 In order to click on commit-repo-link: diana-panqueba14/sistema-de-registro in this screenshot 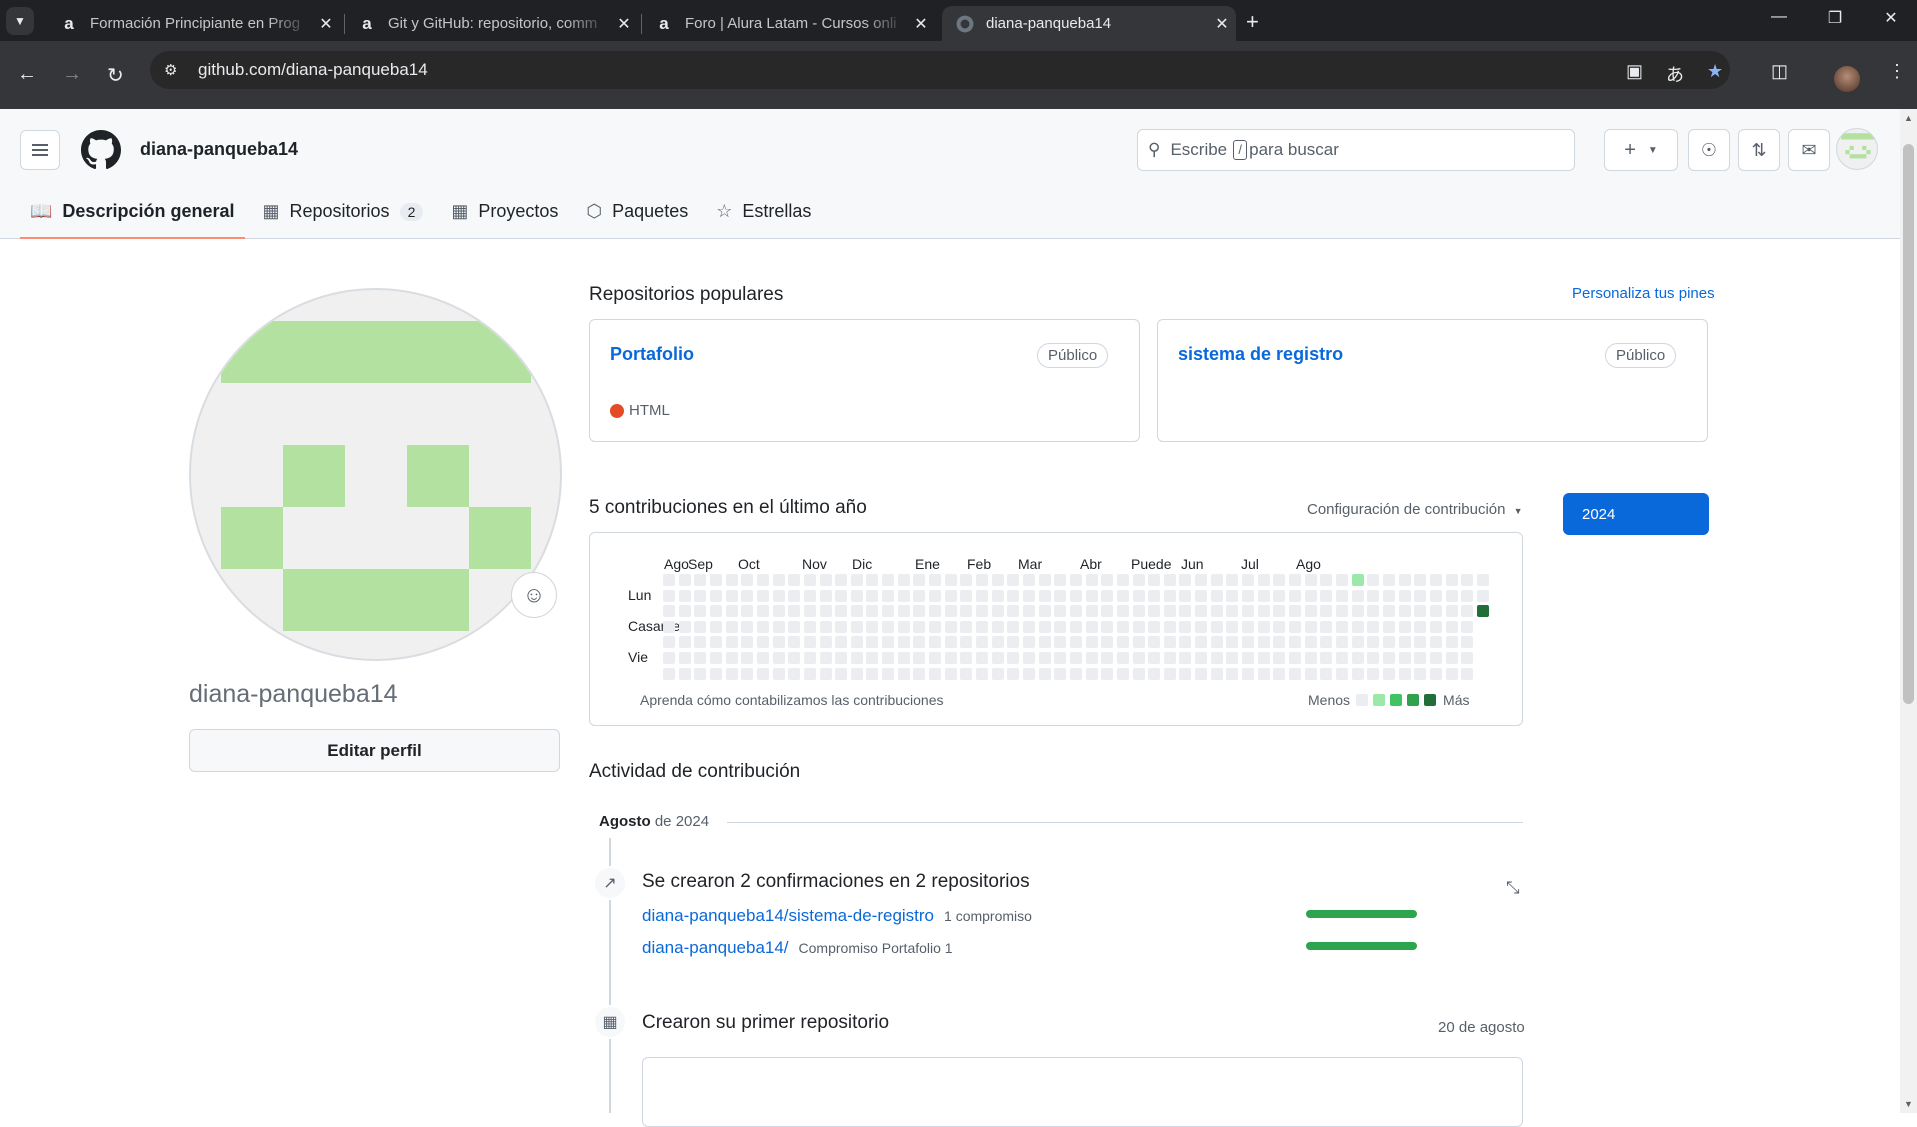, I will do `click(788, 916)`.